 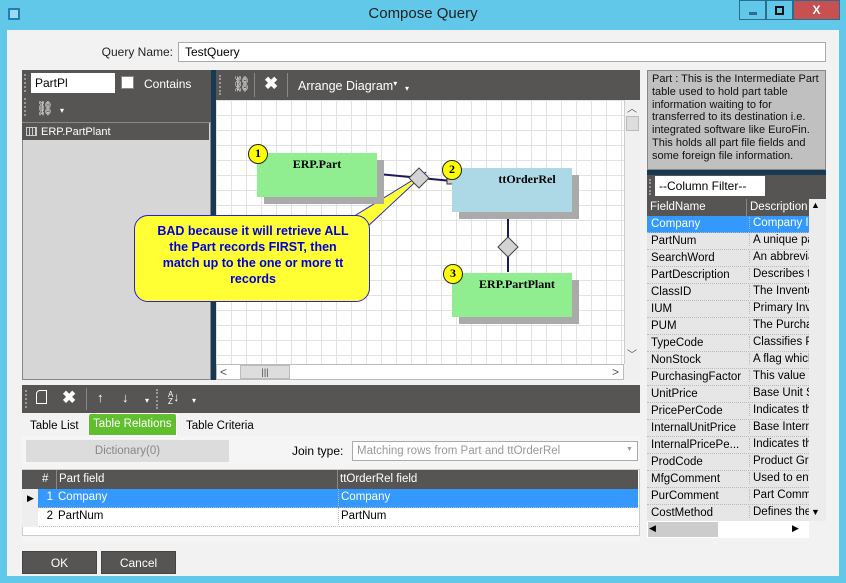 What do you see at coordinates (816, 10) in the screenshot?
I see `close-button: X` at bounding box center [816, 10].